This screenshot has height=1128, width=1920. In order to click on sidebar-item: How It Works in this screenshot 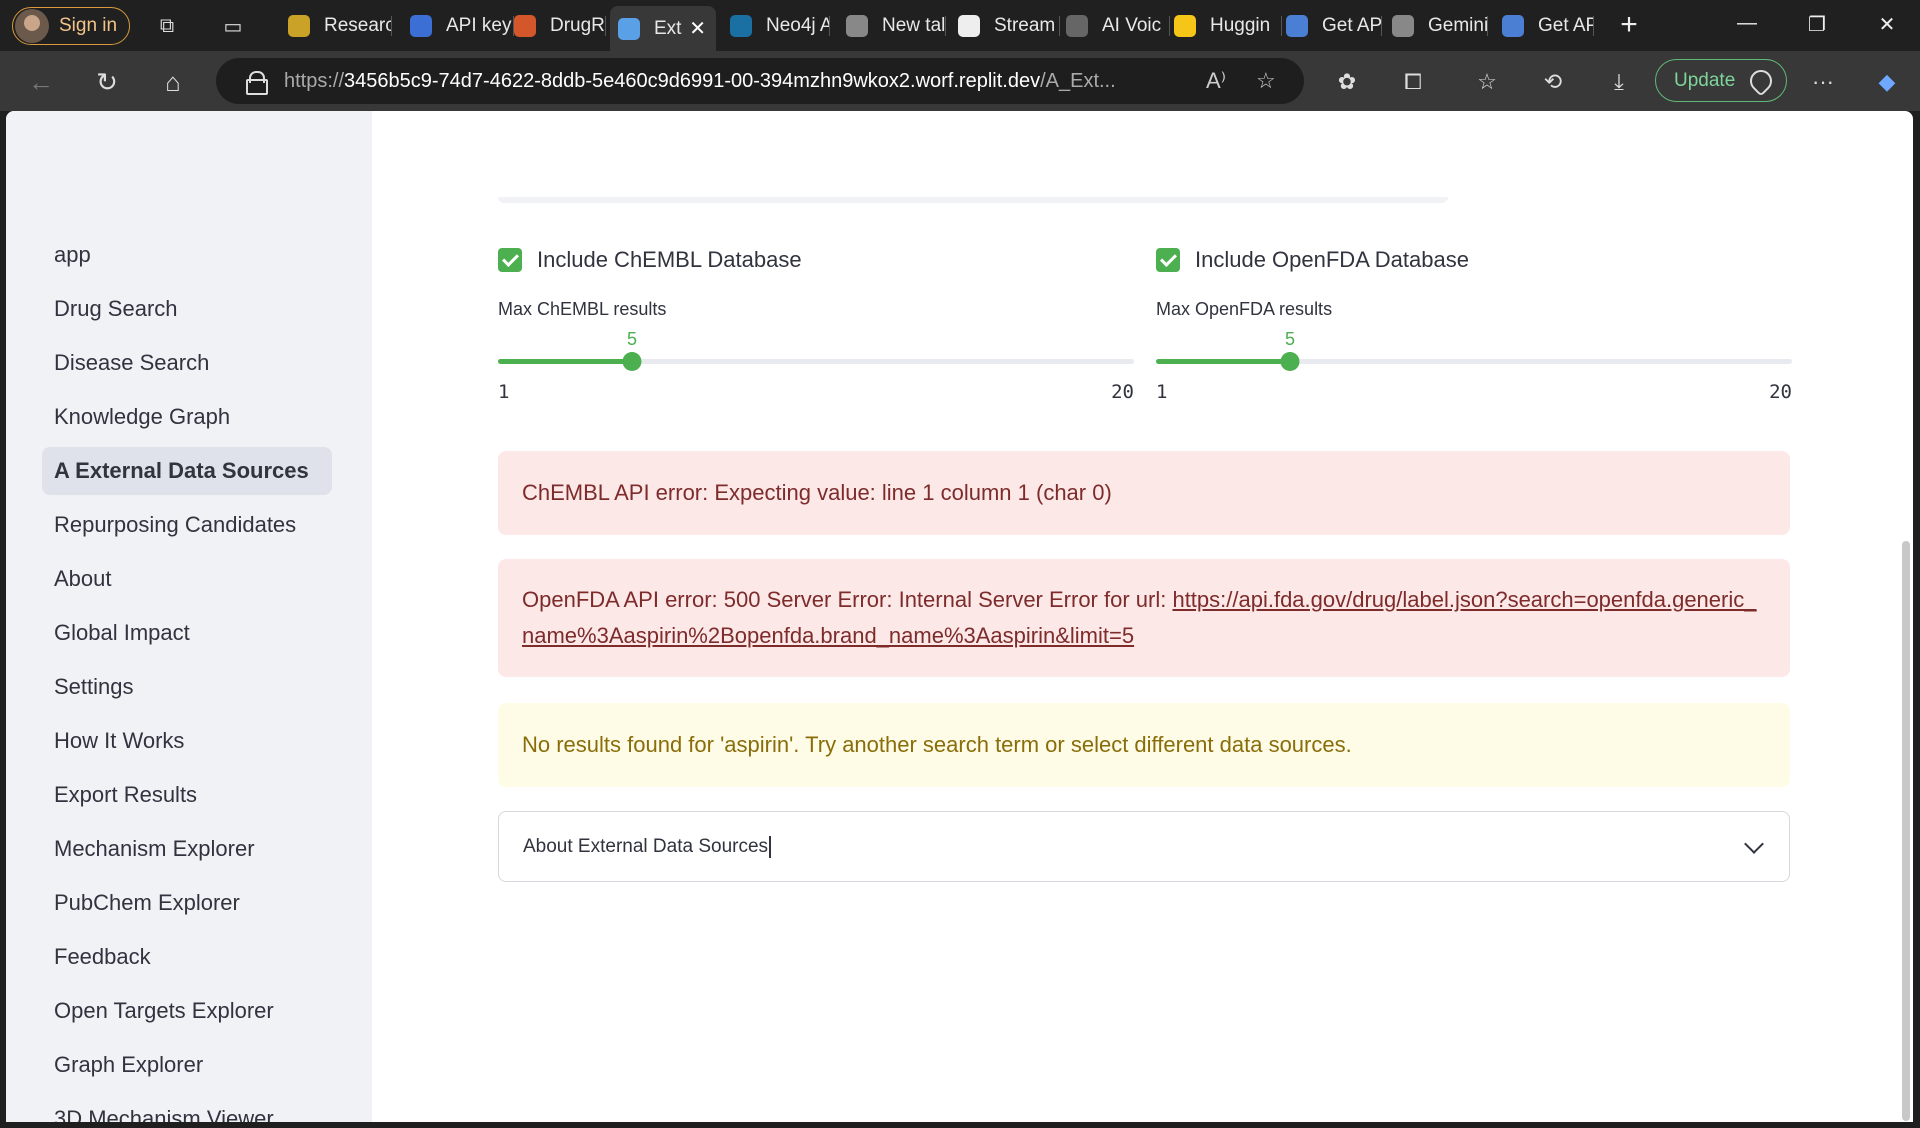, I will do `click(187, 741)`.